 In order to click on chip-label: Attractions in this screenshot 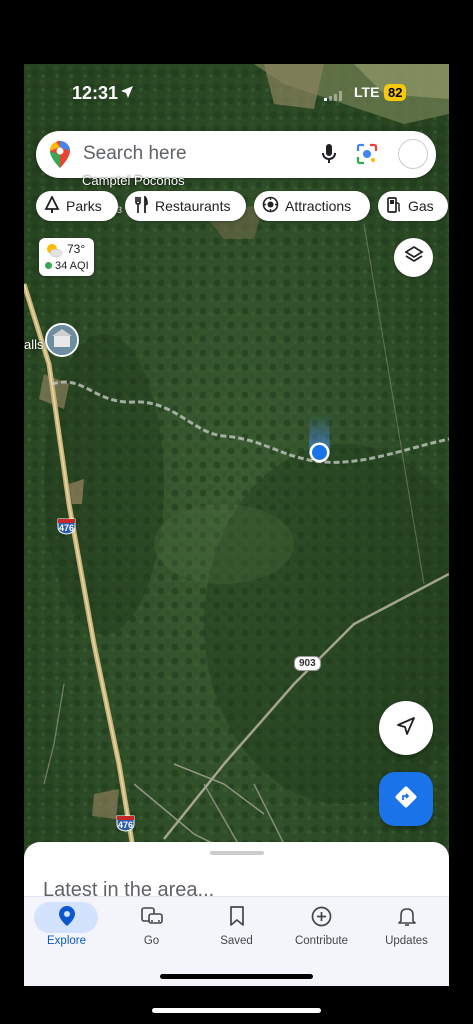, I will do `click(318, 206)`.